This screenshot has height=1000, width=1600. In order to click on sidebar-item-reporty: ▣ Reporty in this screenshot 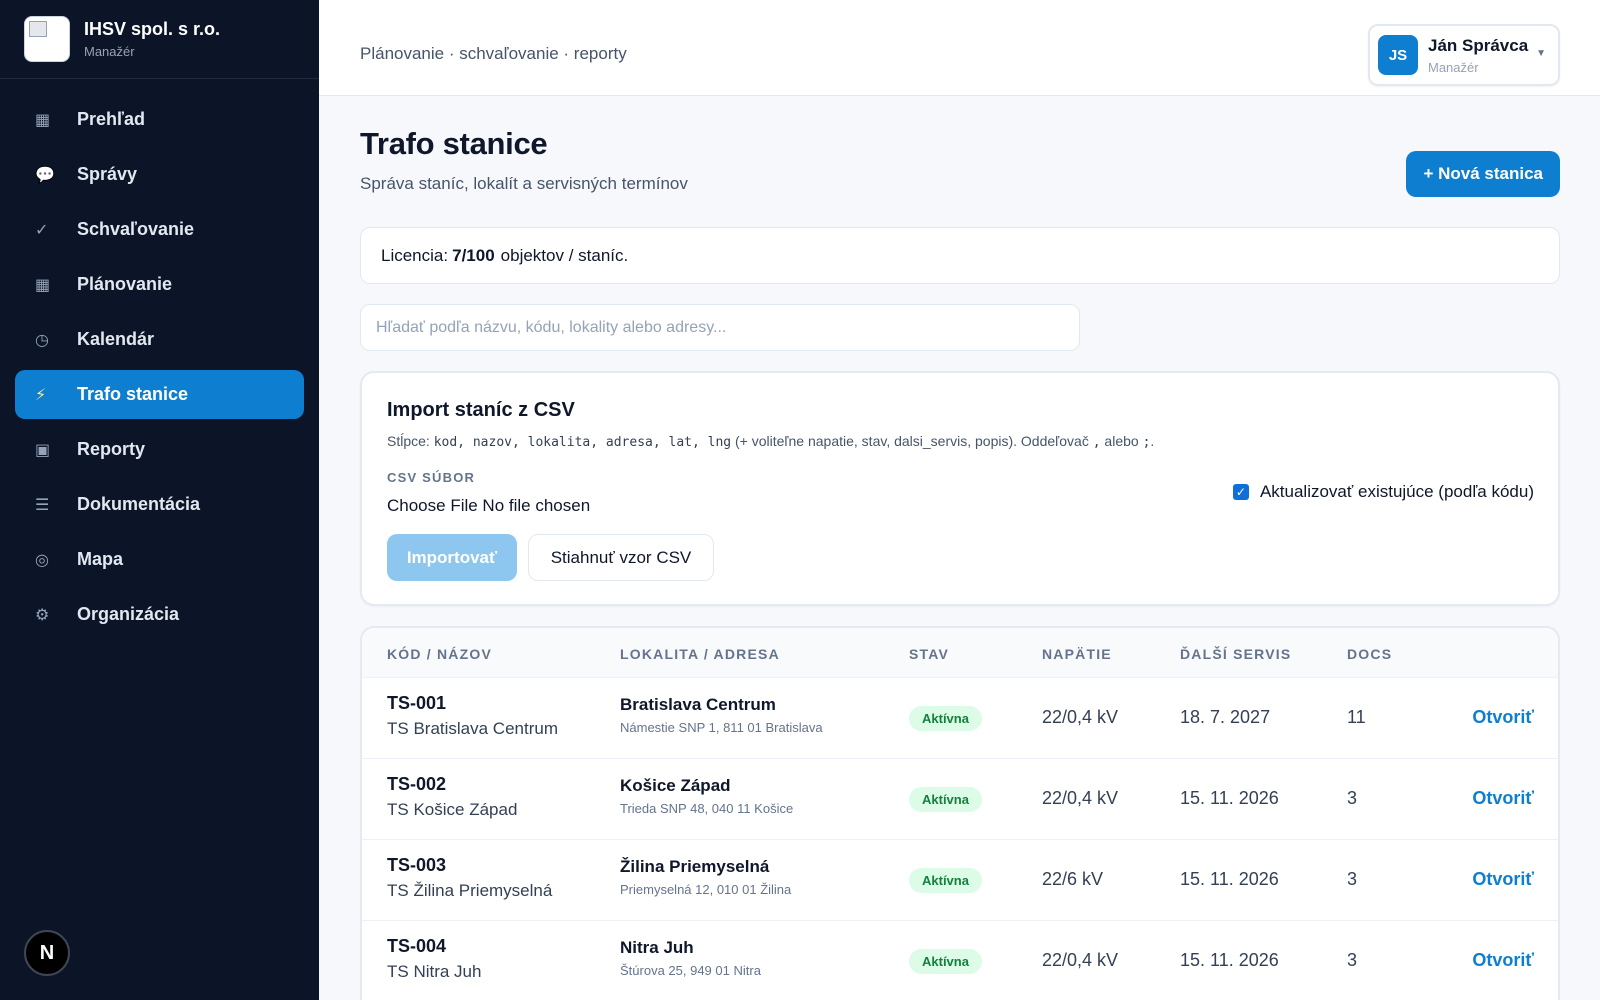, I will do `click(159, 449)`.